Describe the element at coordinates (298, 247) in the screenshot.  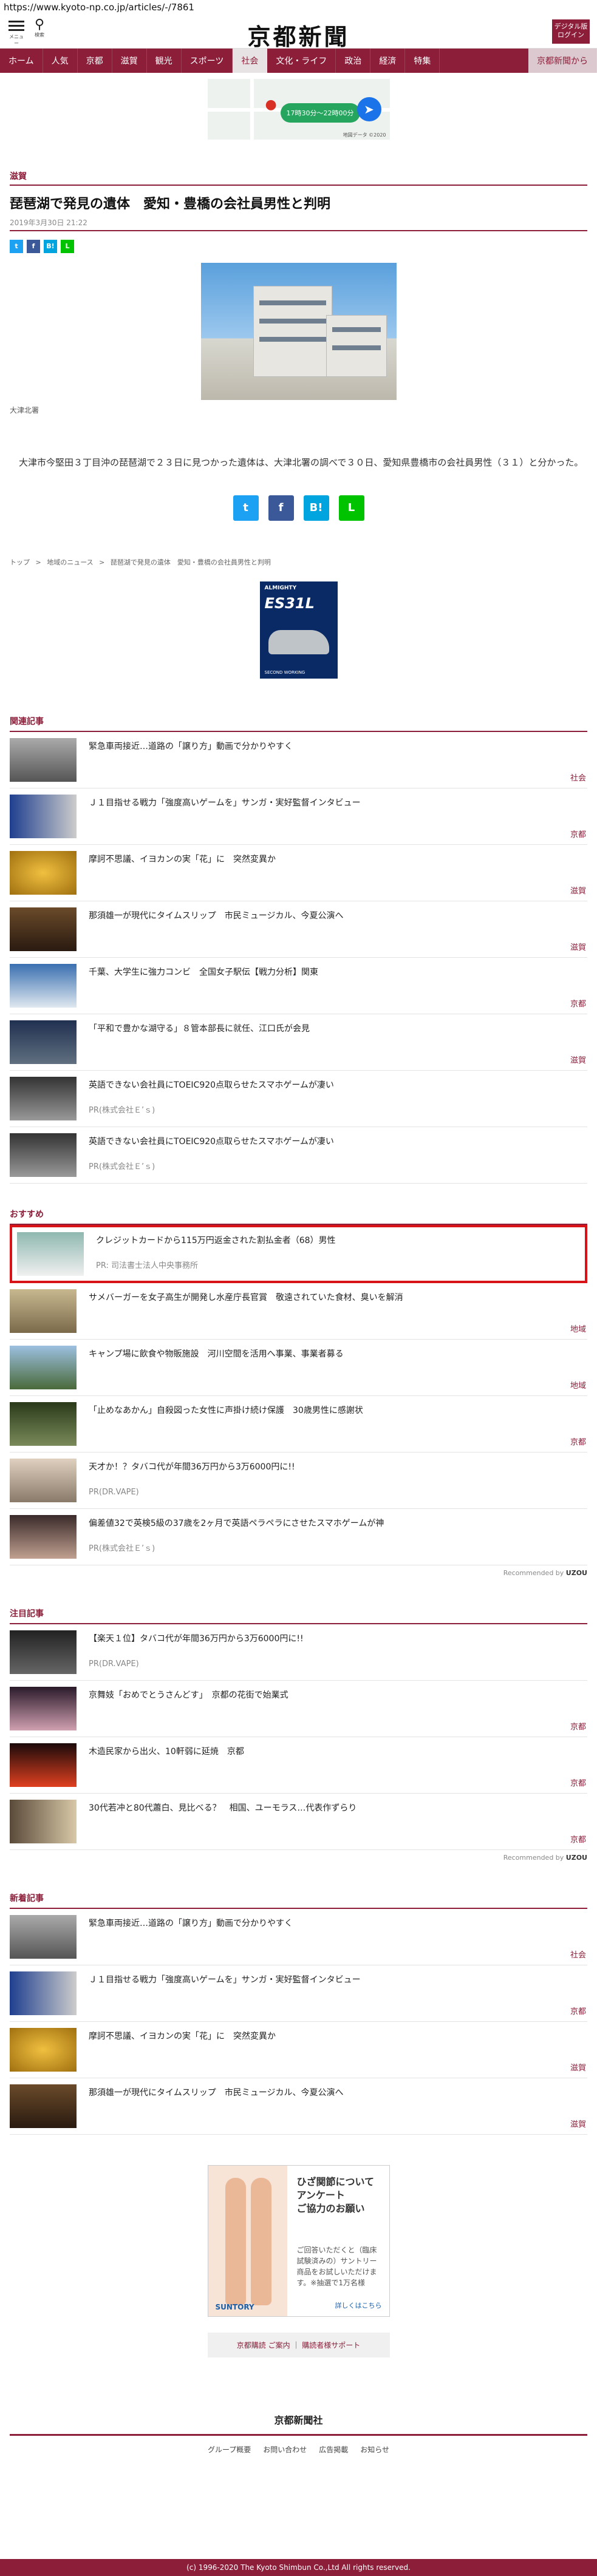
I see `share-row-small: t f B! L` at that location.